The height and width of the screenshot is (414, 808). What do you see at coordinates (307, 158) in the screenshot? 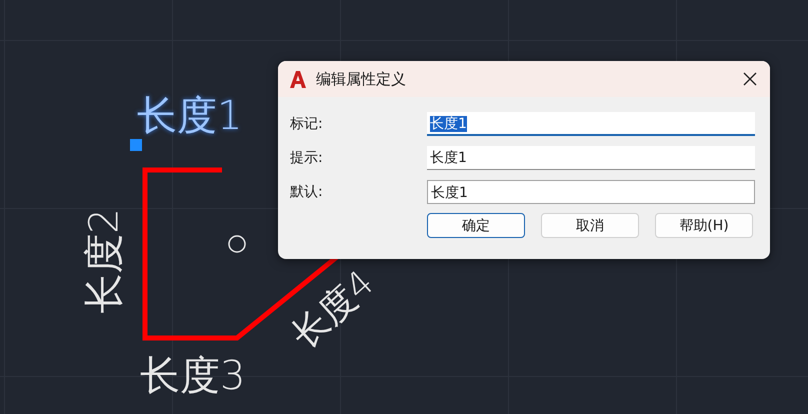
I see `field-label: 提示:` at bounding box center [307, 158].